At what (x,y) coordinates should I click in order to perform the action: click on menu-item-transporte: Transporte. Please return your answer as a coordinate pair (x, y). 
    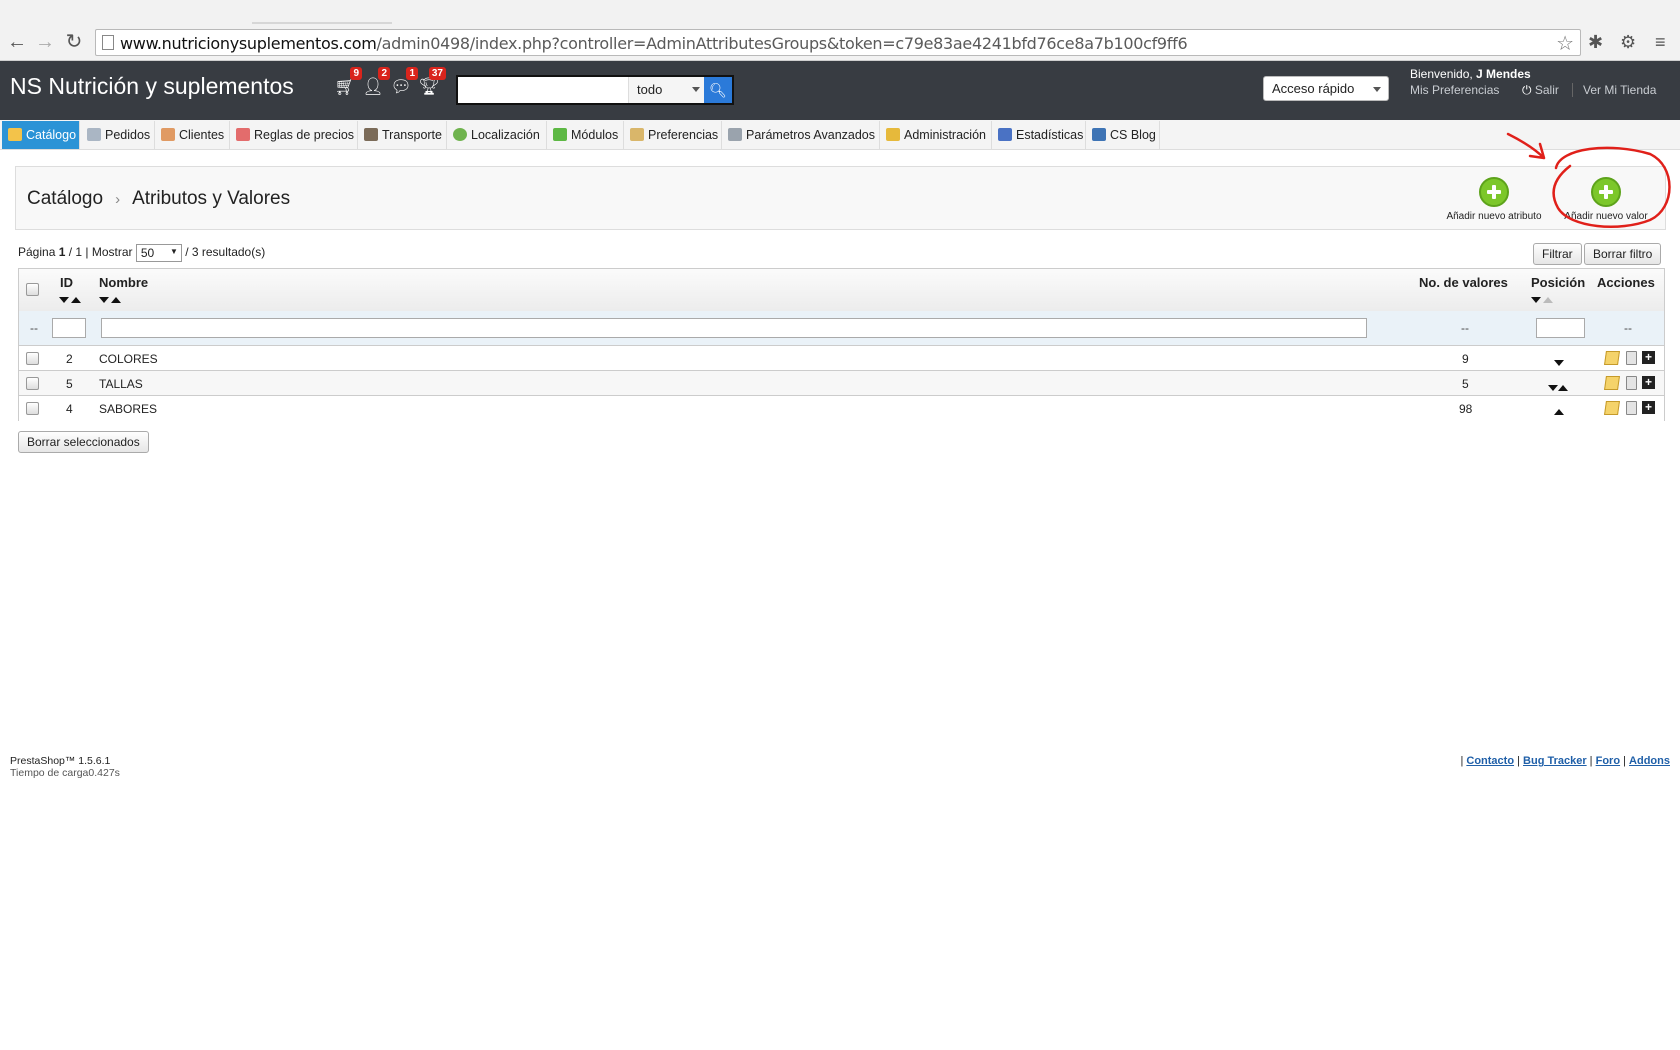
    Looking at the image, I should click on (402, 135).